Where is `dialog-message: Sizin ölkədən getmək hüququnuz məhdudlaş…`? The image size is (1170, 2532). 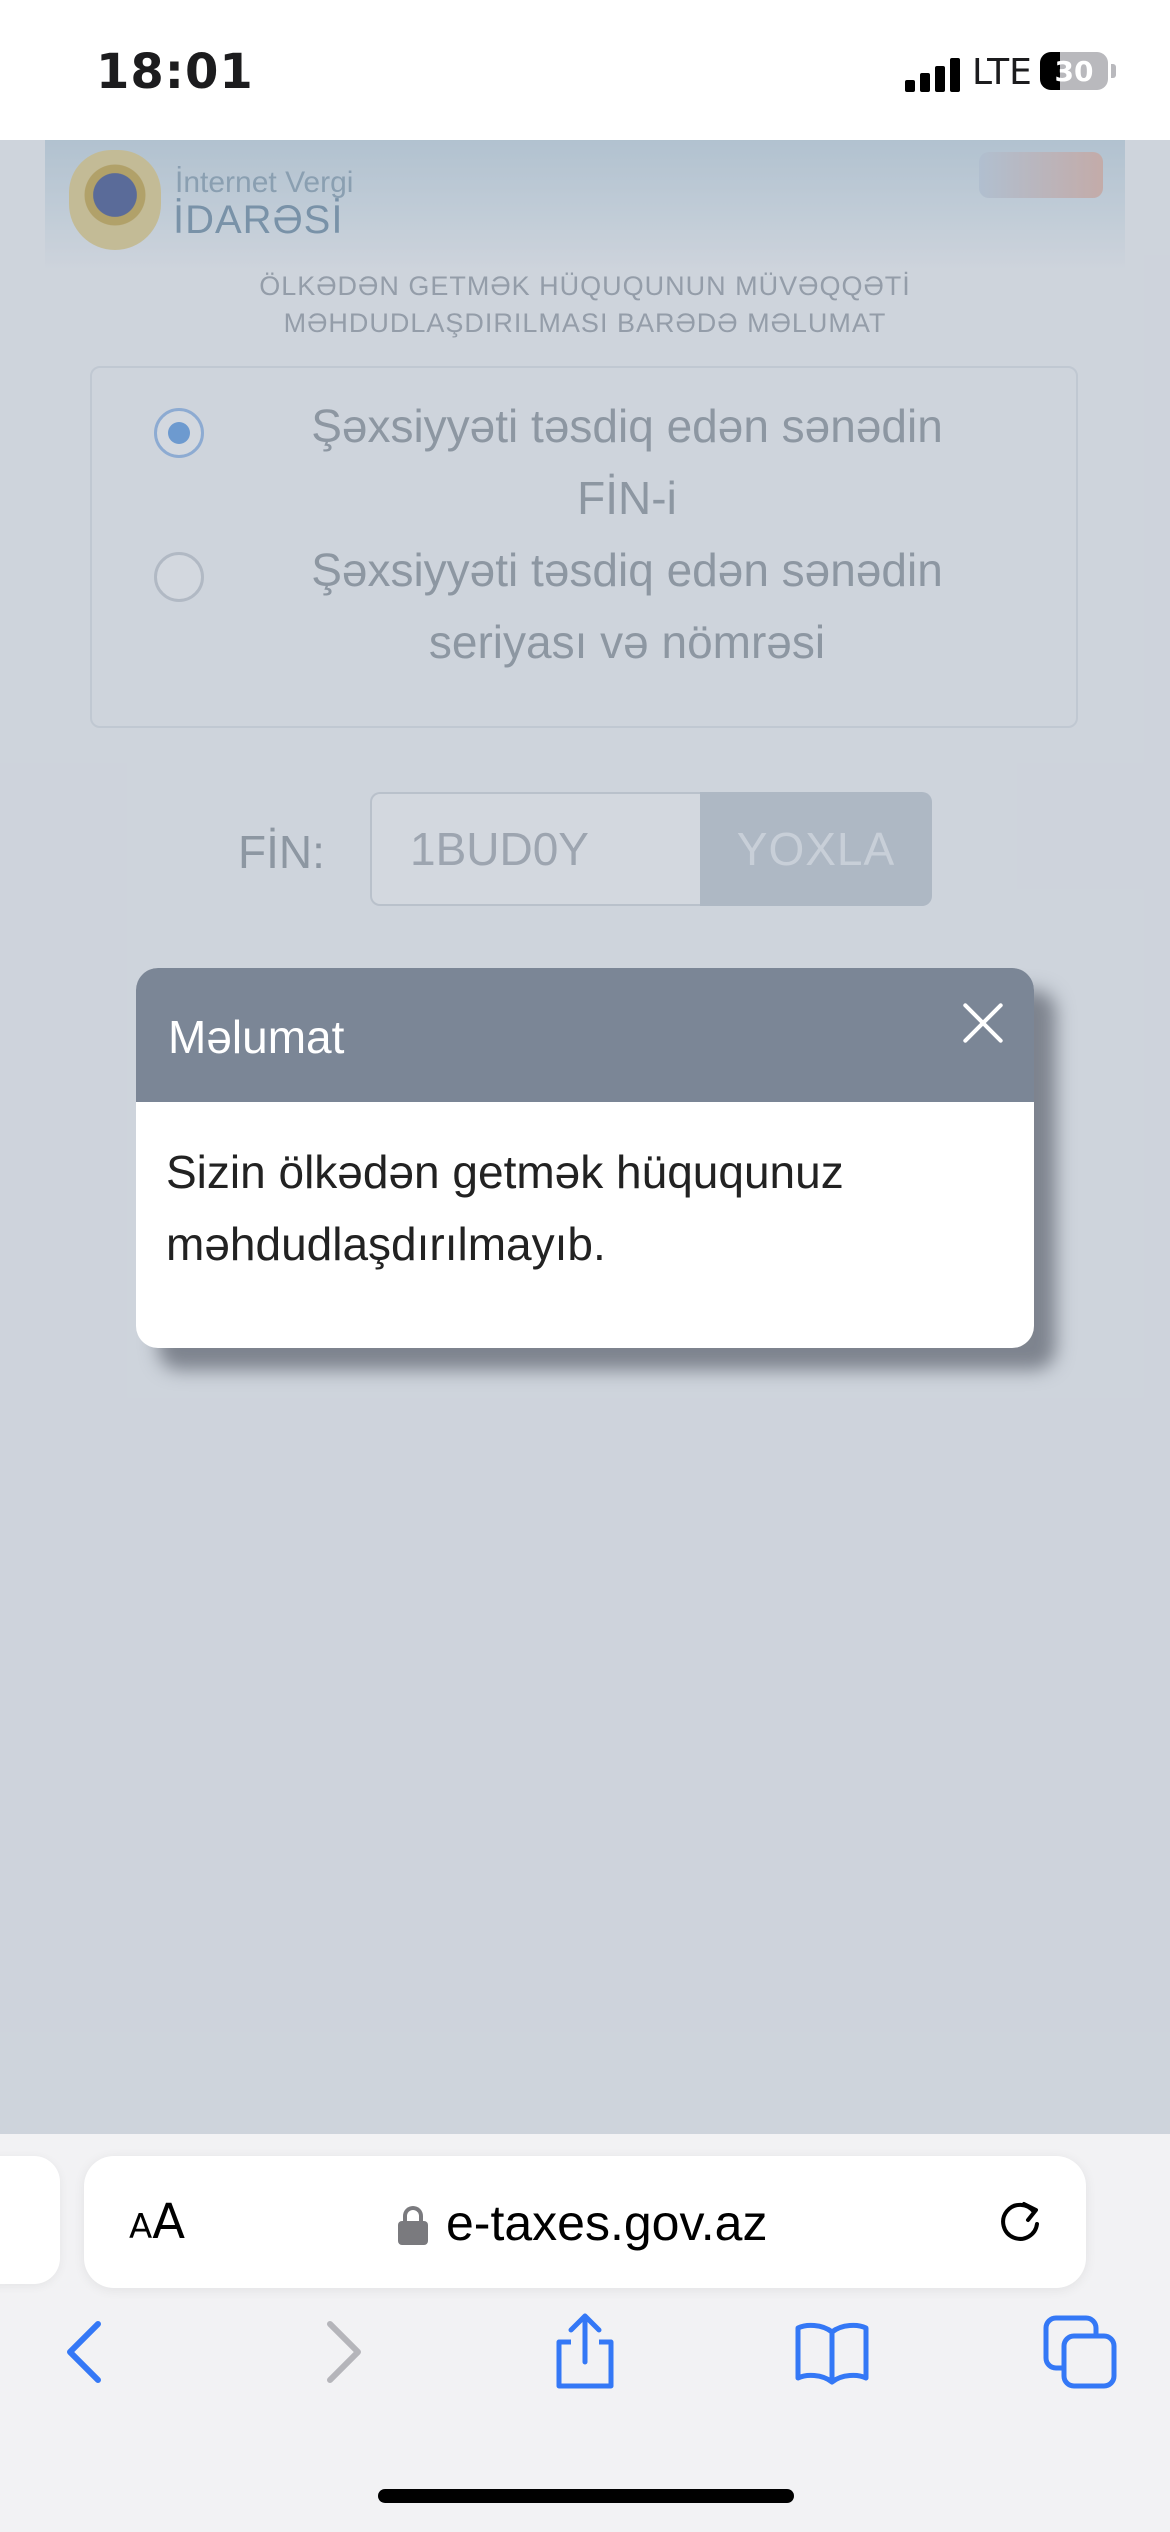 dialog-message: Sizin ölkədən getmək hüququnuz məhdudlaş… is located at coordinates (505, 1208).